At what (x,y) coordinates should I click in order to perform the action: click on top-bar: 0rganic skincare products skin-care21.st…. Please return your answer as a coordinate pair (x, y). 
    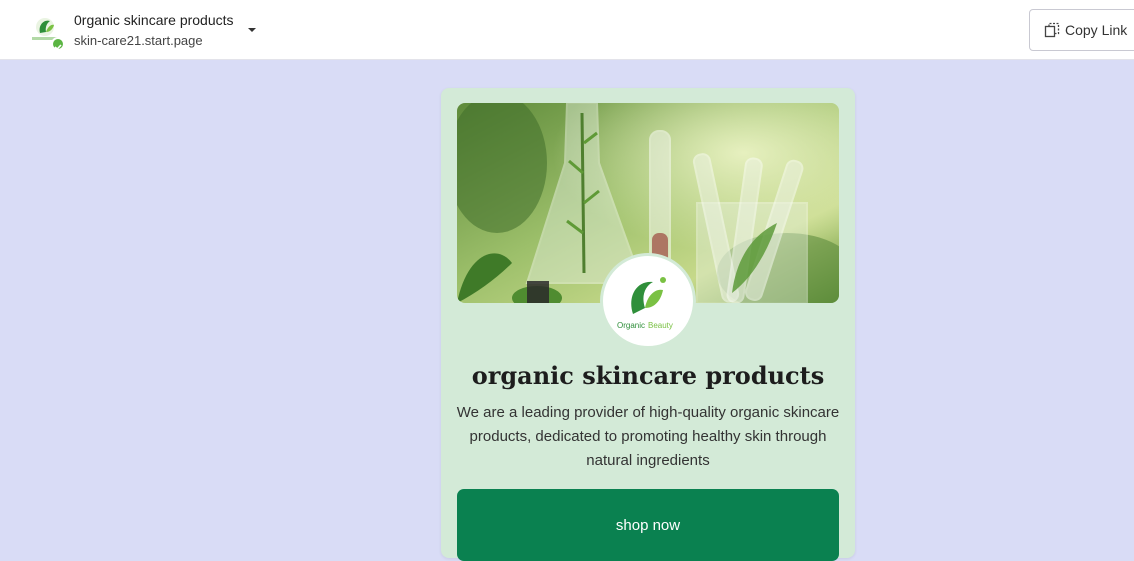
    Looking at the image, I should click on (567, 30).